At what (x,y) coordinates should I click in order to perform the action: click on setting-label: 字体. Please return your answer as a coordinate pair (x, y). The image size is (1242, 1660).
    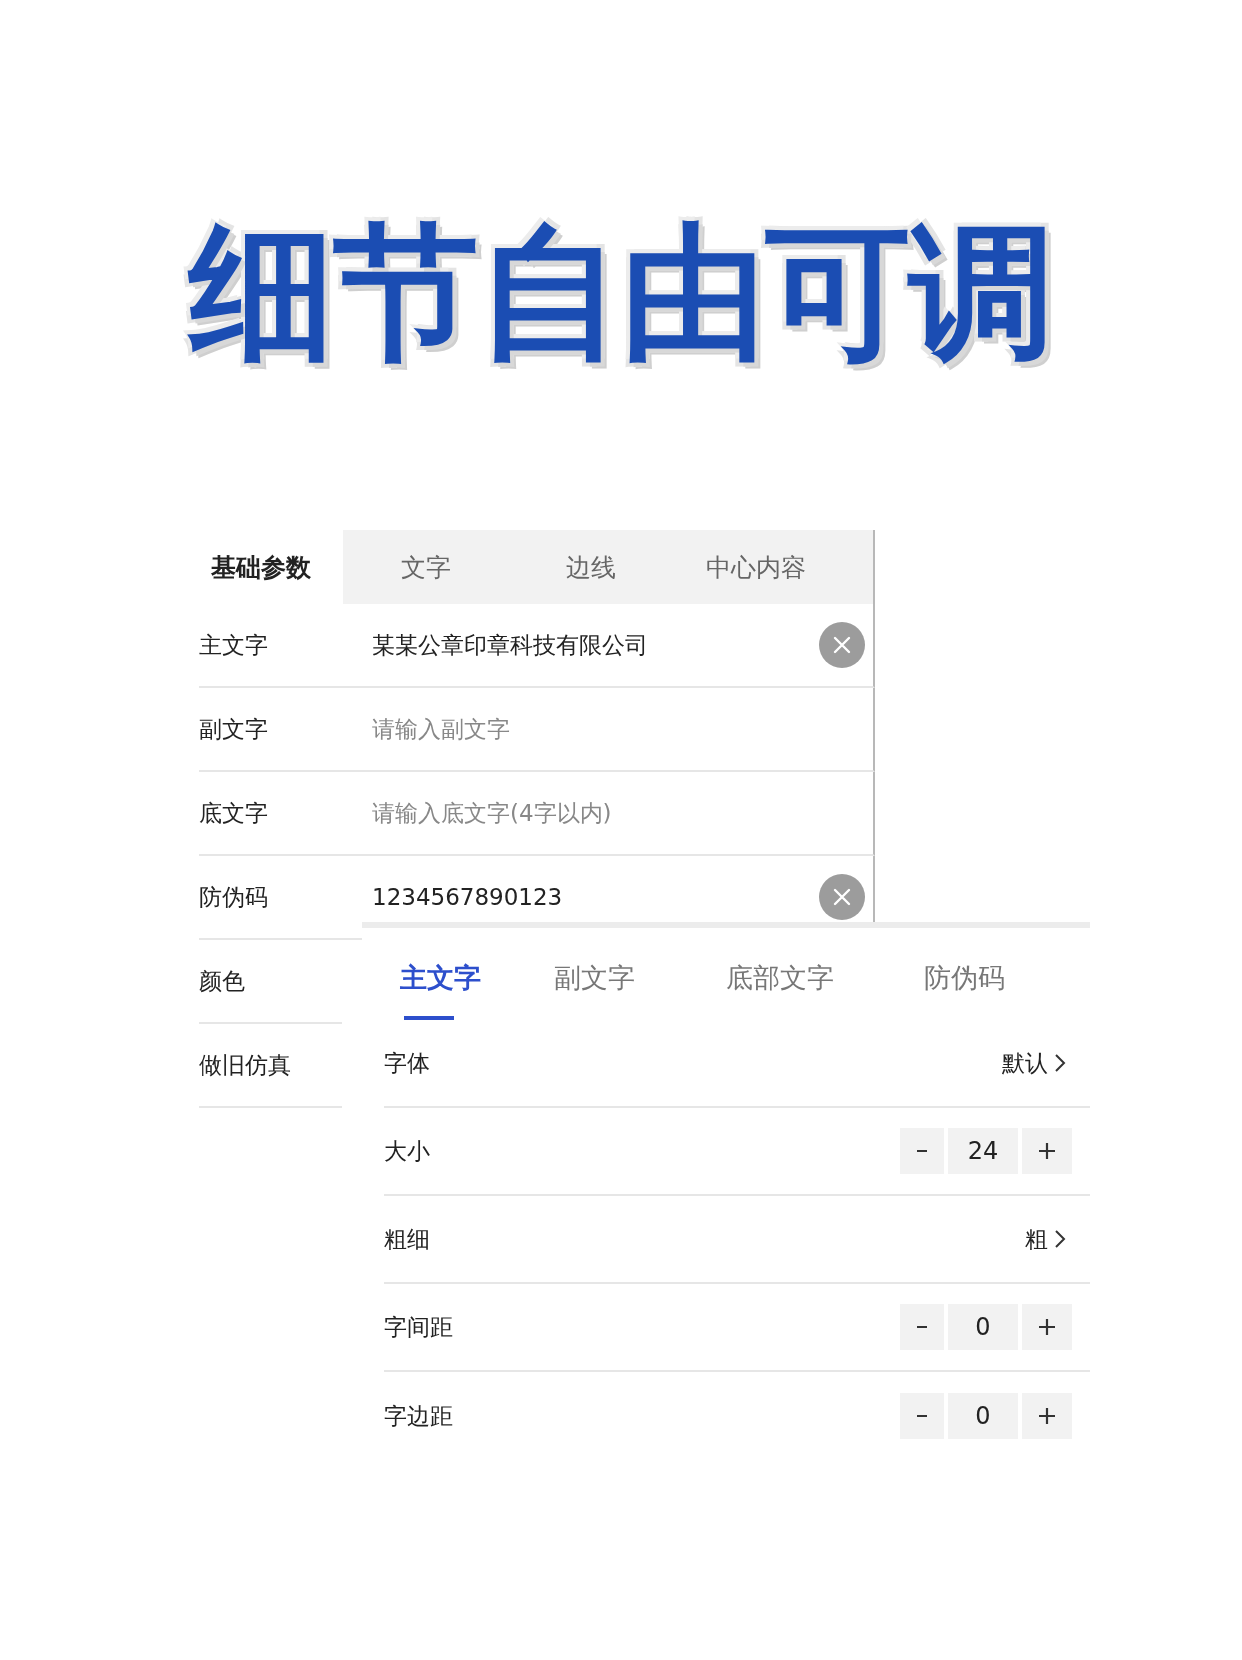
    Looking at the image, I should click on (407, 1063).